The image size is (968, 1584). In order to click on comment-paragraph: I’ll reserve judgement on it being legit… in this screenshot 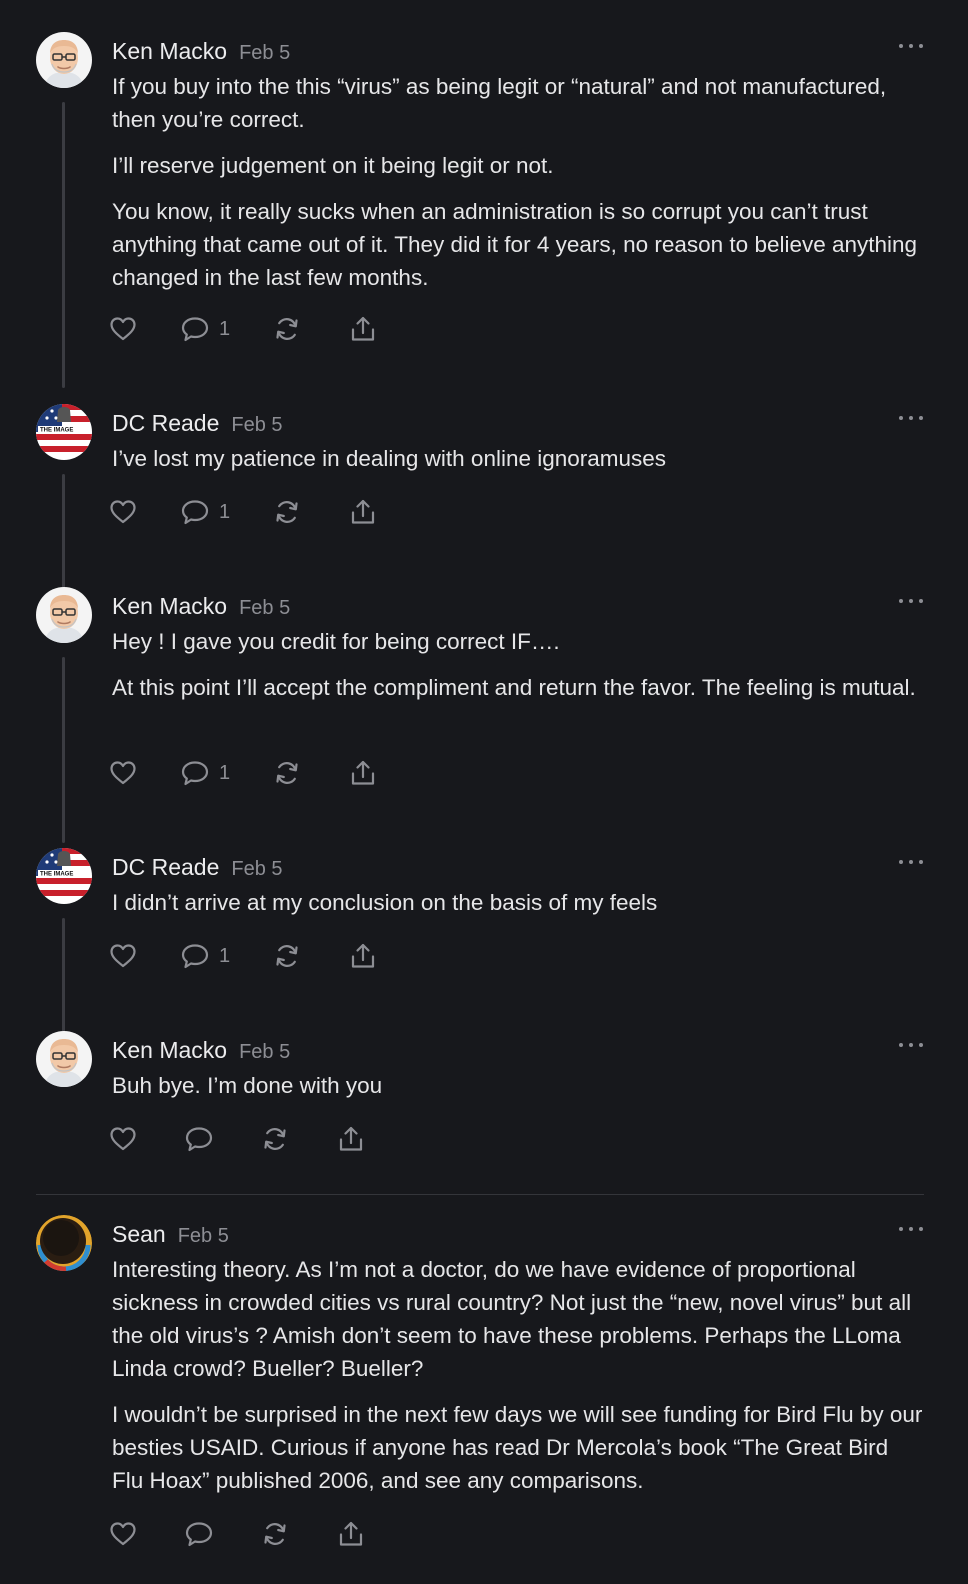, I will do `click(333, 165)`.